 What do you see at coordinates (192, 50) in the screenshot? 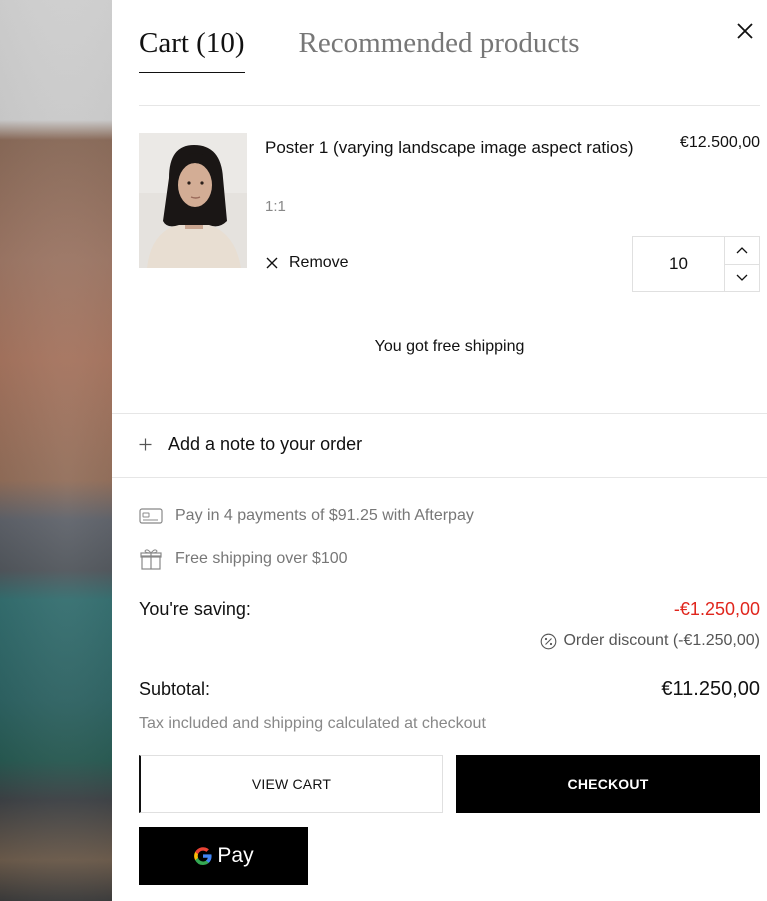
I see `tab-cart: Cart (10)` at bounding box center [192, 50].